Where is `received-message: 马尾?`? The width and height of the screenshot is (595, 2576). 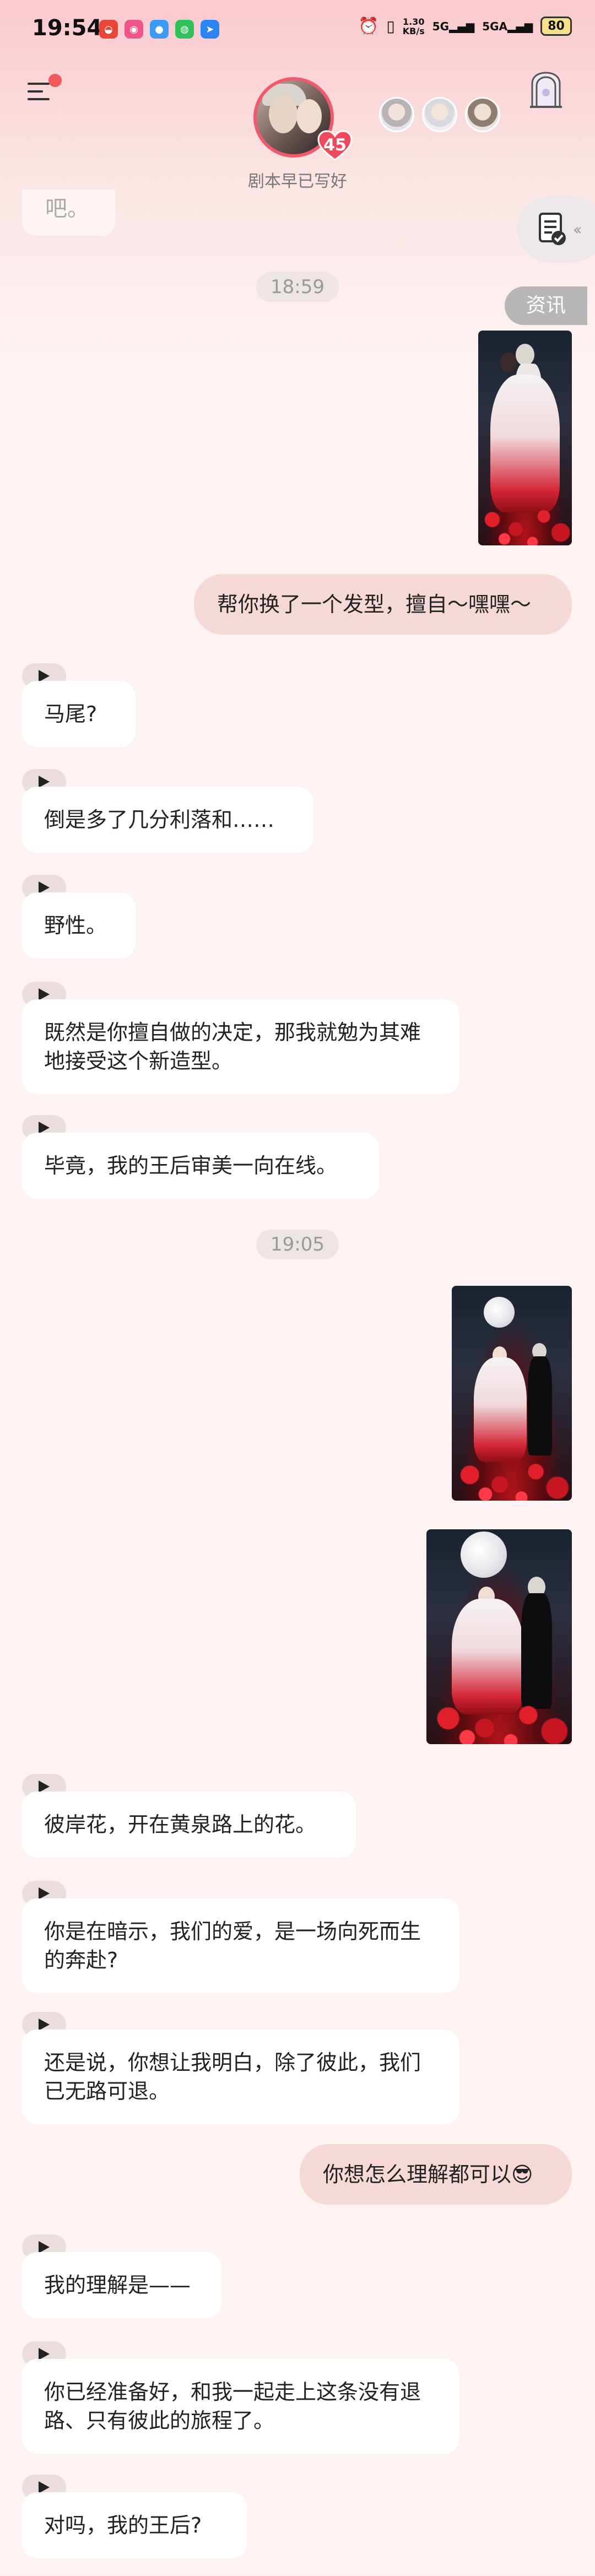
received-message: 马尾? is located at coordinates (79, 714).